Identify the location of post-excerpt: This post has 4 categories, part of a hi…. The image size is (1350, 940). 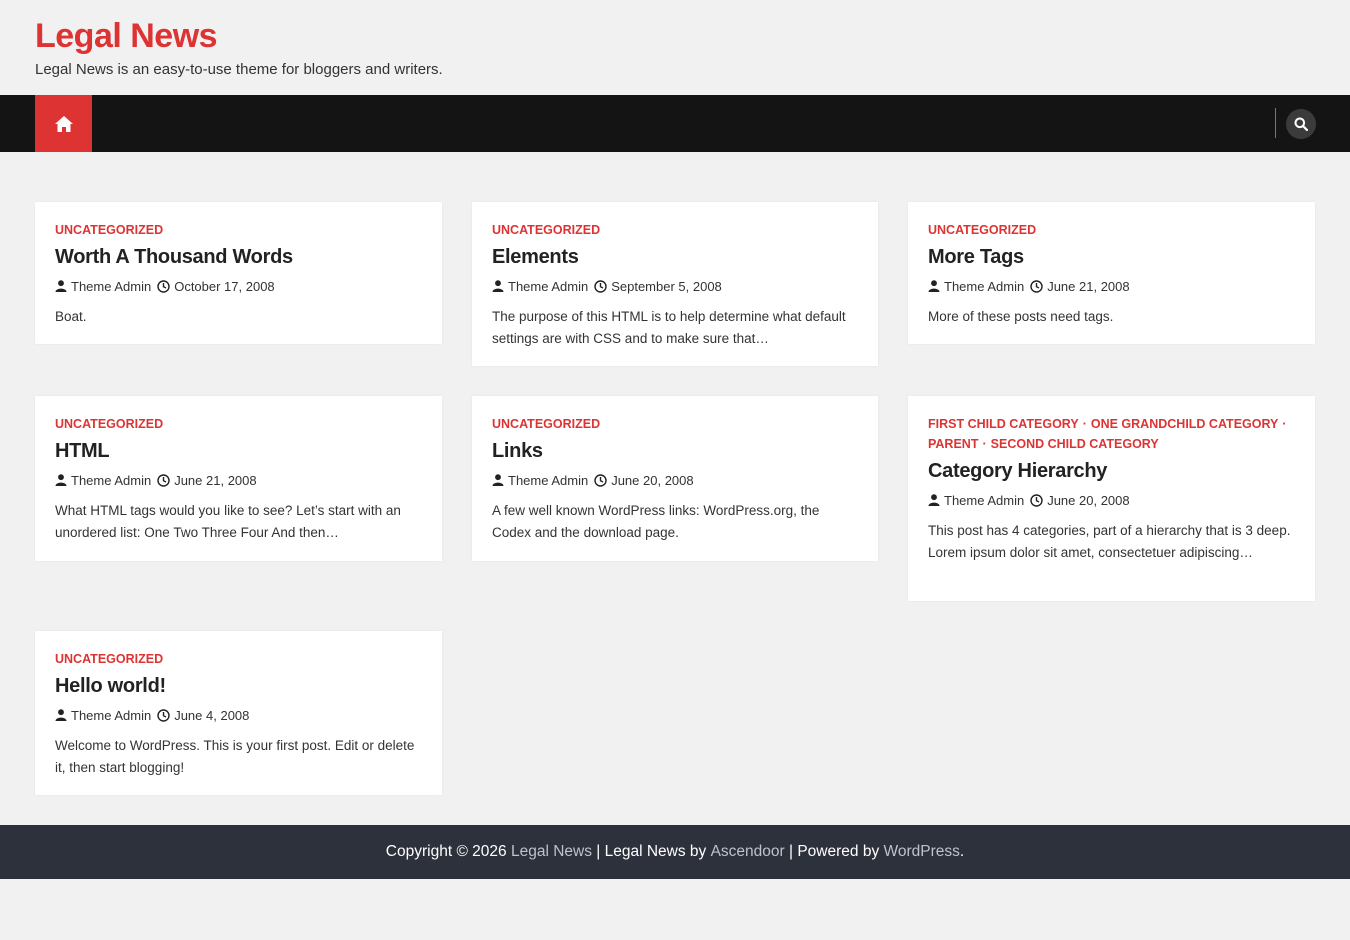
(1109, 541).